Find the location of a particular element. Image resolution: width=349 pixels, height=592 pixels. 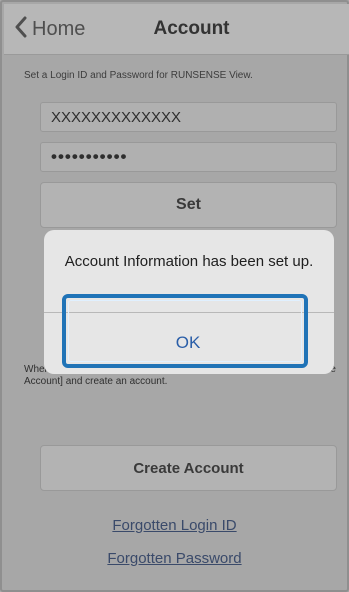

ok-highlight-callout is located at coordinates (185, 331).